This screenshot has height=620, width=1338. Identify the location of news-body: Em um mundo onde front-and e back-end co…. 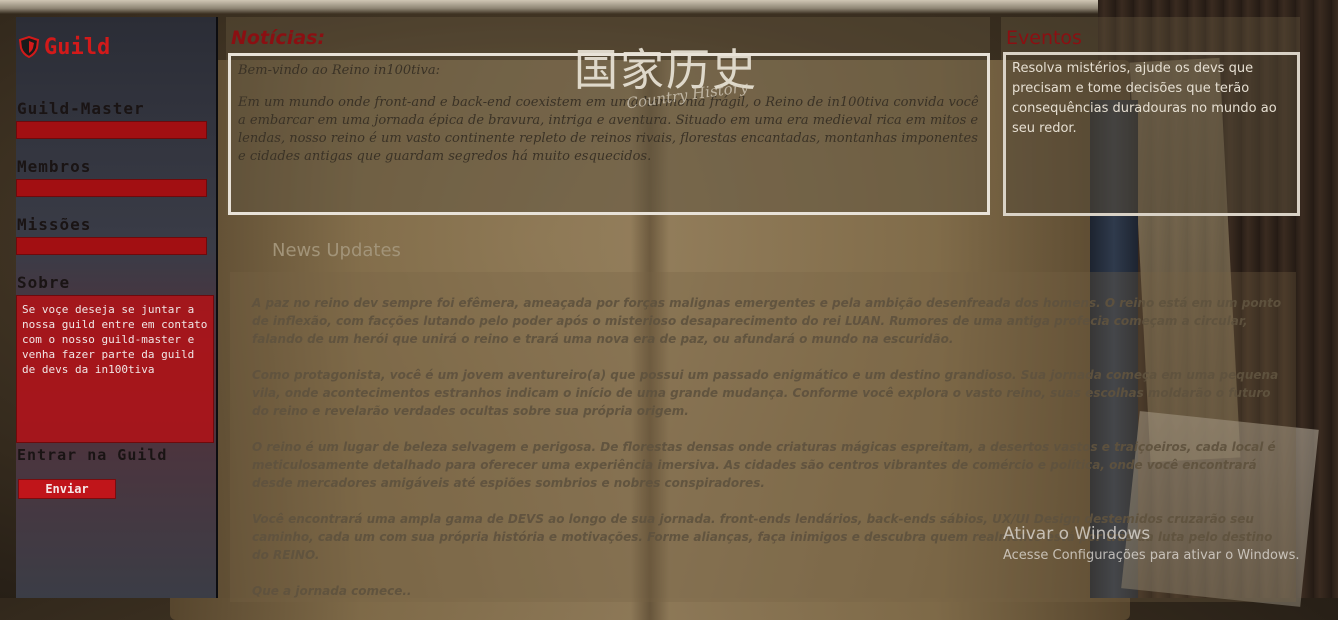
(608, 129).